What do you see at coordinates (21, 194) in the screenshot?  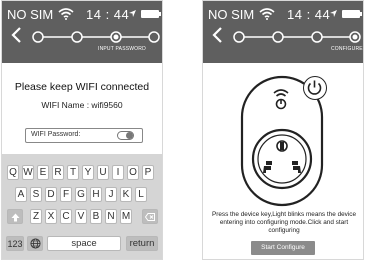 I see `key-a: A` at bounding box center [21, 194].